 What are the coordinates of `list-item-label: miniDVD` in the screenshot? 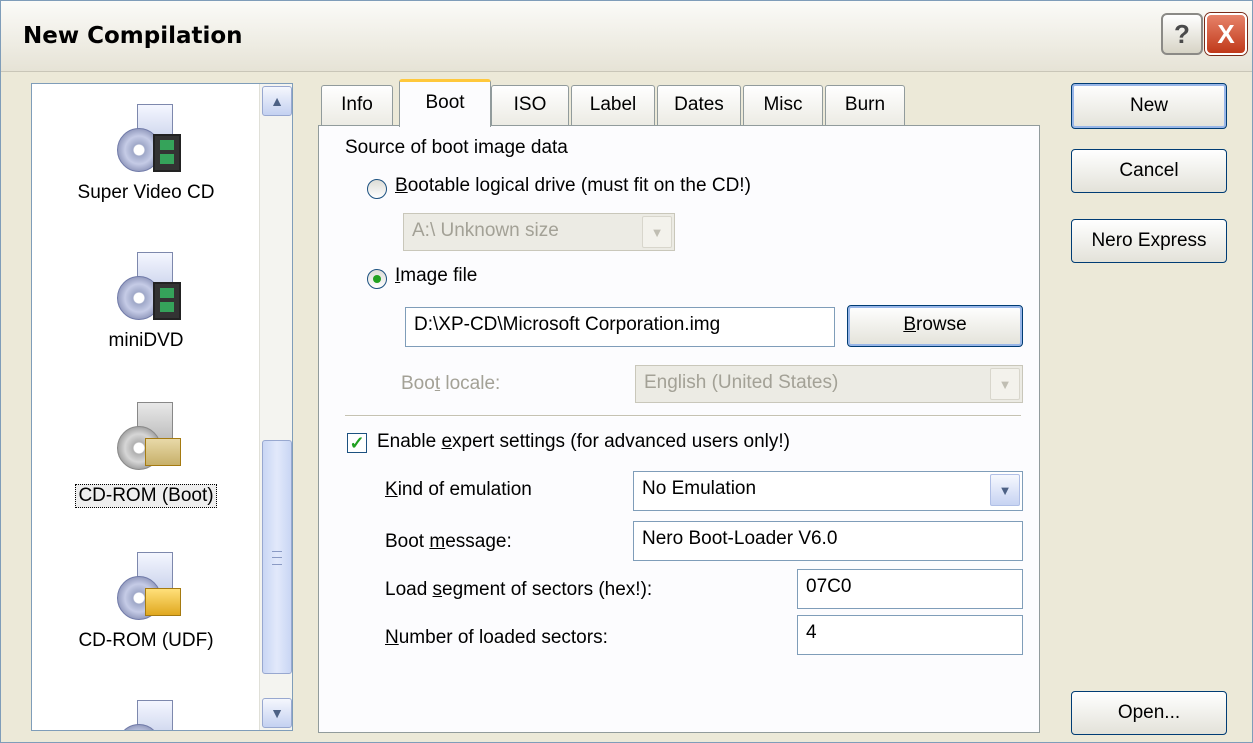 It's located at (146, 340).